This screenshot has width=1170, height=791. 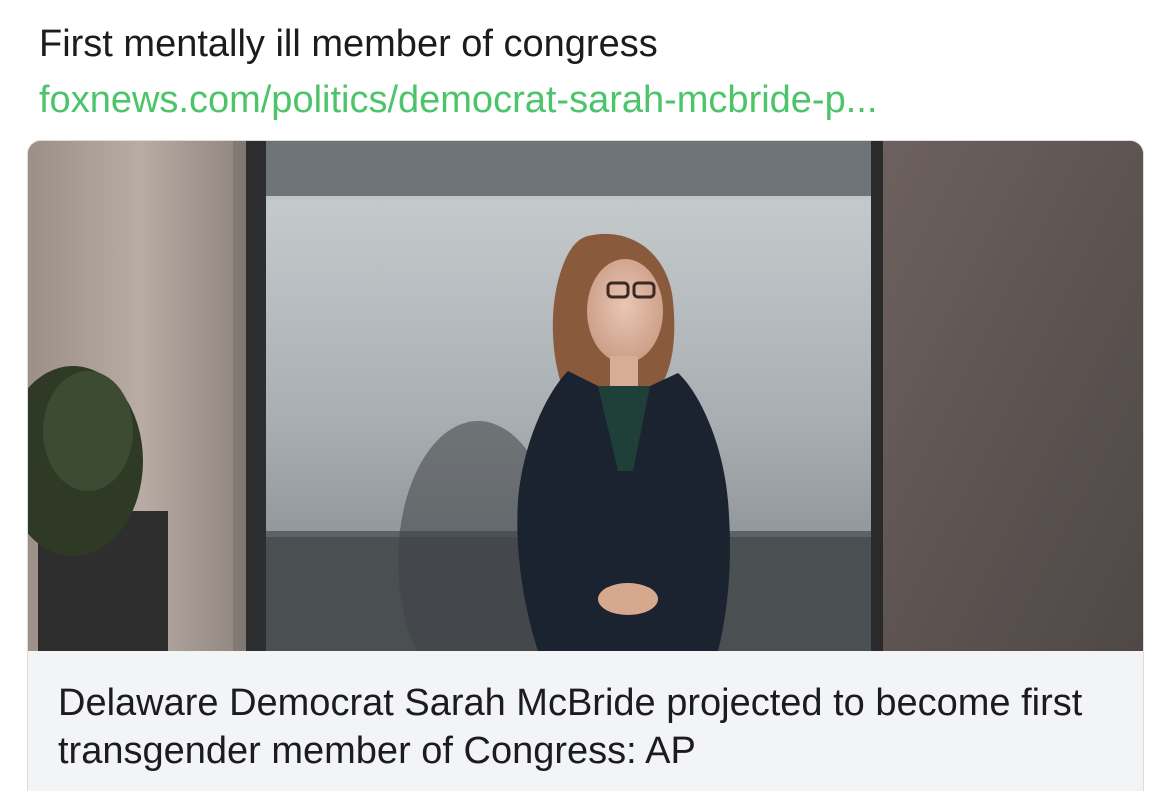 I want to click on post-text: First mentally ill member of congress, so click(x=348, y=44).